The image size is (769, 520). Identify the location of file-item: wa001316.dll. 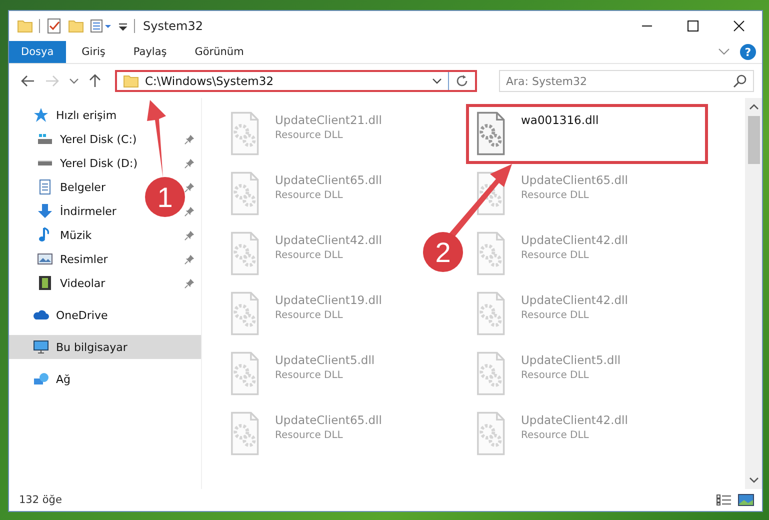
(587, 134).